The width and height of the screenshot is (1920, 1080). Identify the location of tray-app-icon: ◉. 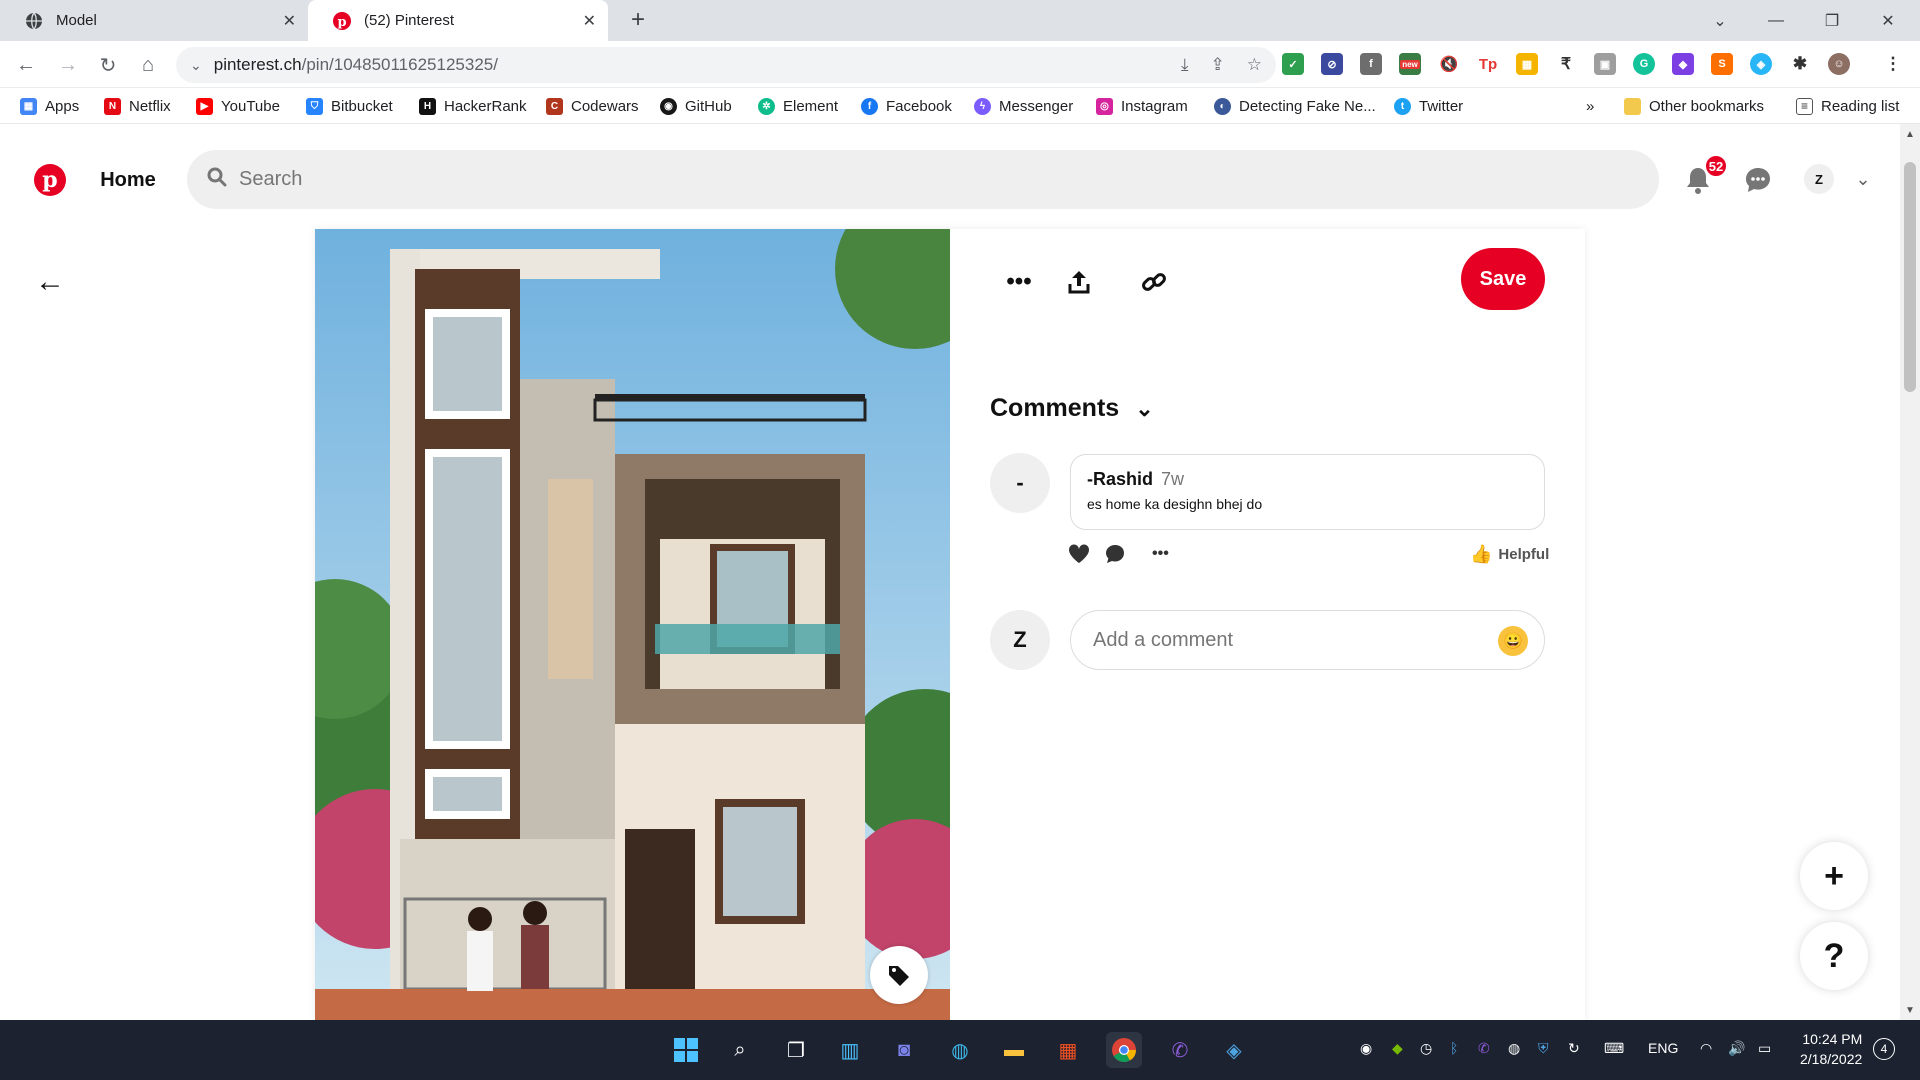
(1366, 1048).